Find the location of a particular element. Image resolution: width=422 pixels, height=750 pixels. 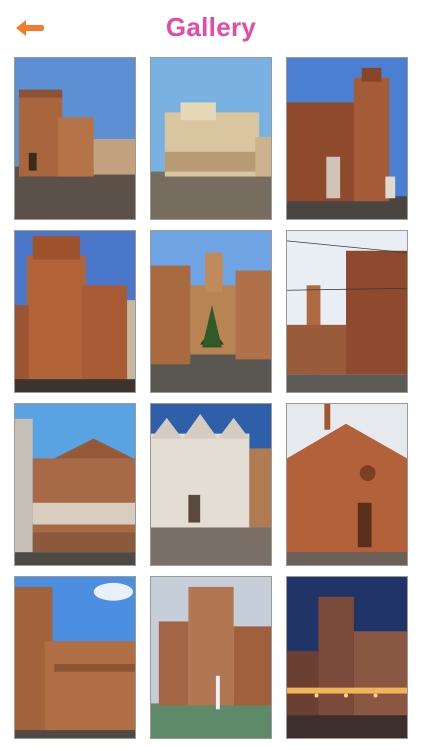

app-header: Gallery is located at coordinates (211, 27).